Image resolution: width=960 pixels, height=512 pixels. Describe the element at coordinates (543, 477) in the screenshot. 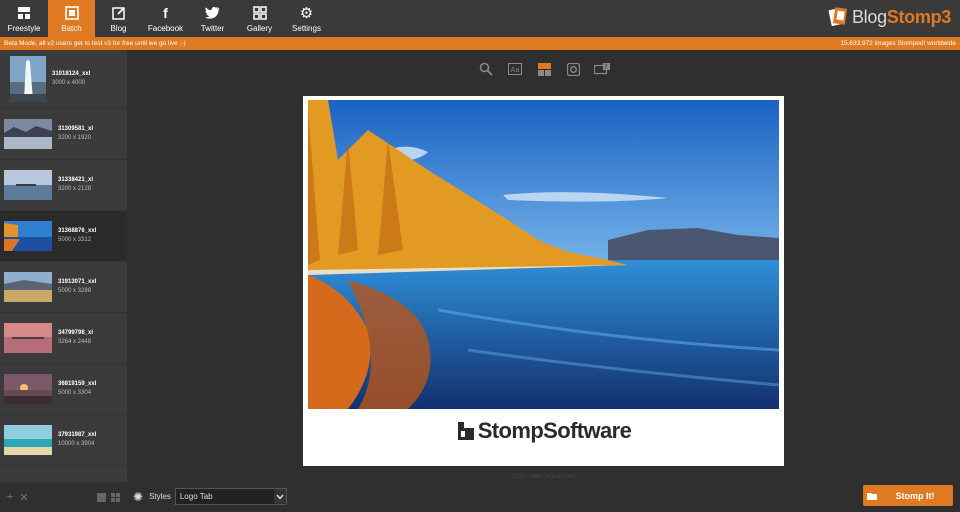

I see `view-size-note: 100% View (actual size)` at that location.